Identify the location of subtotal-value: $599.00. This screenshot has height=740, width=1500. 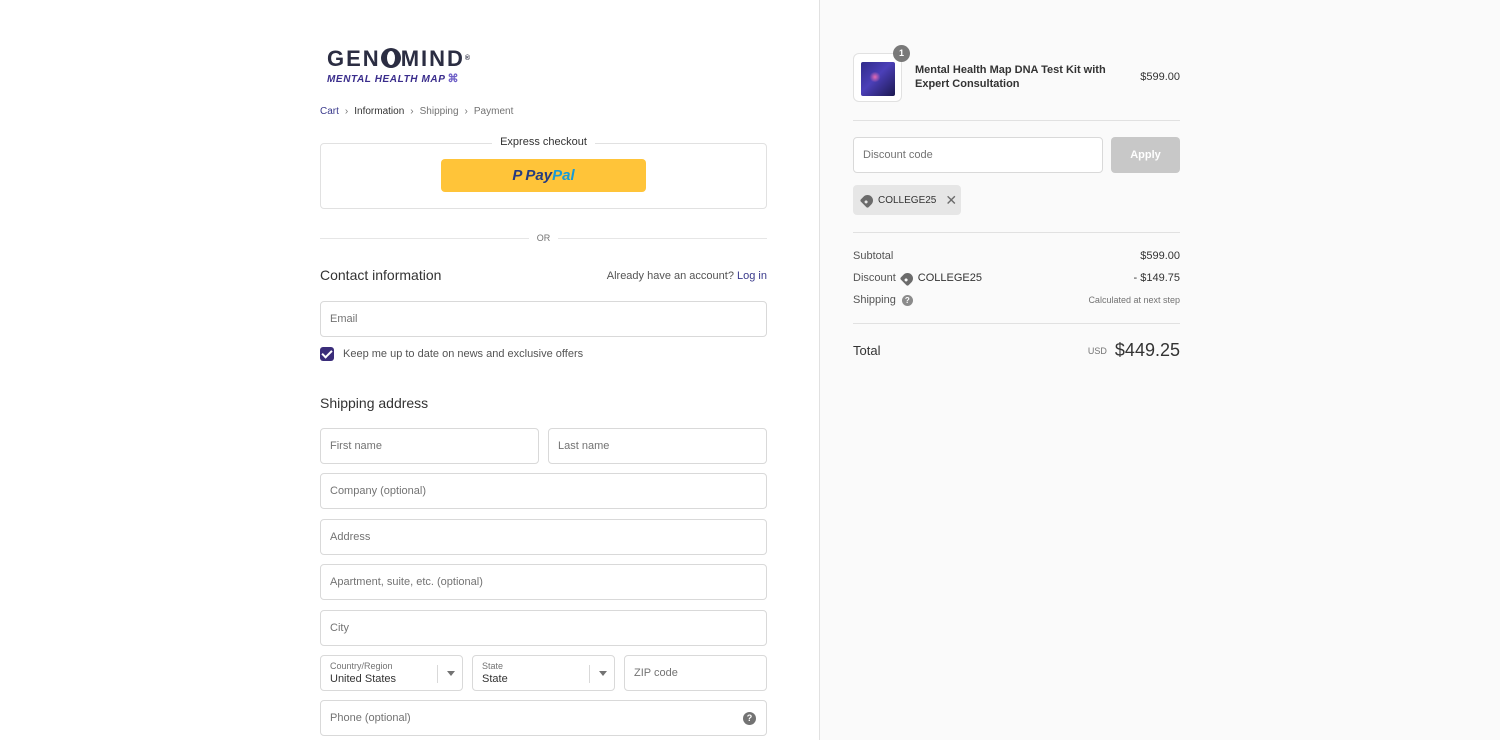
(1160, 256).